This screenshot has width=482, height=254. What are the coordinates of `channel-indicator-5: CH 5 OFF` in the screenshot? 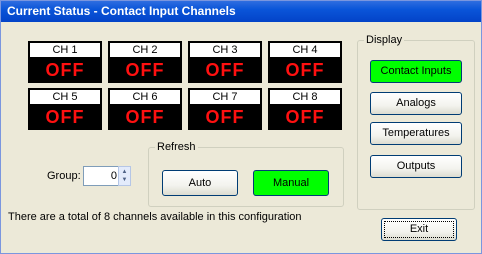 It's located at (65, 109).